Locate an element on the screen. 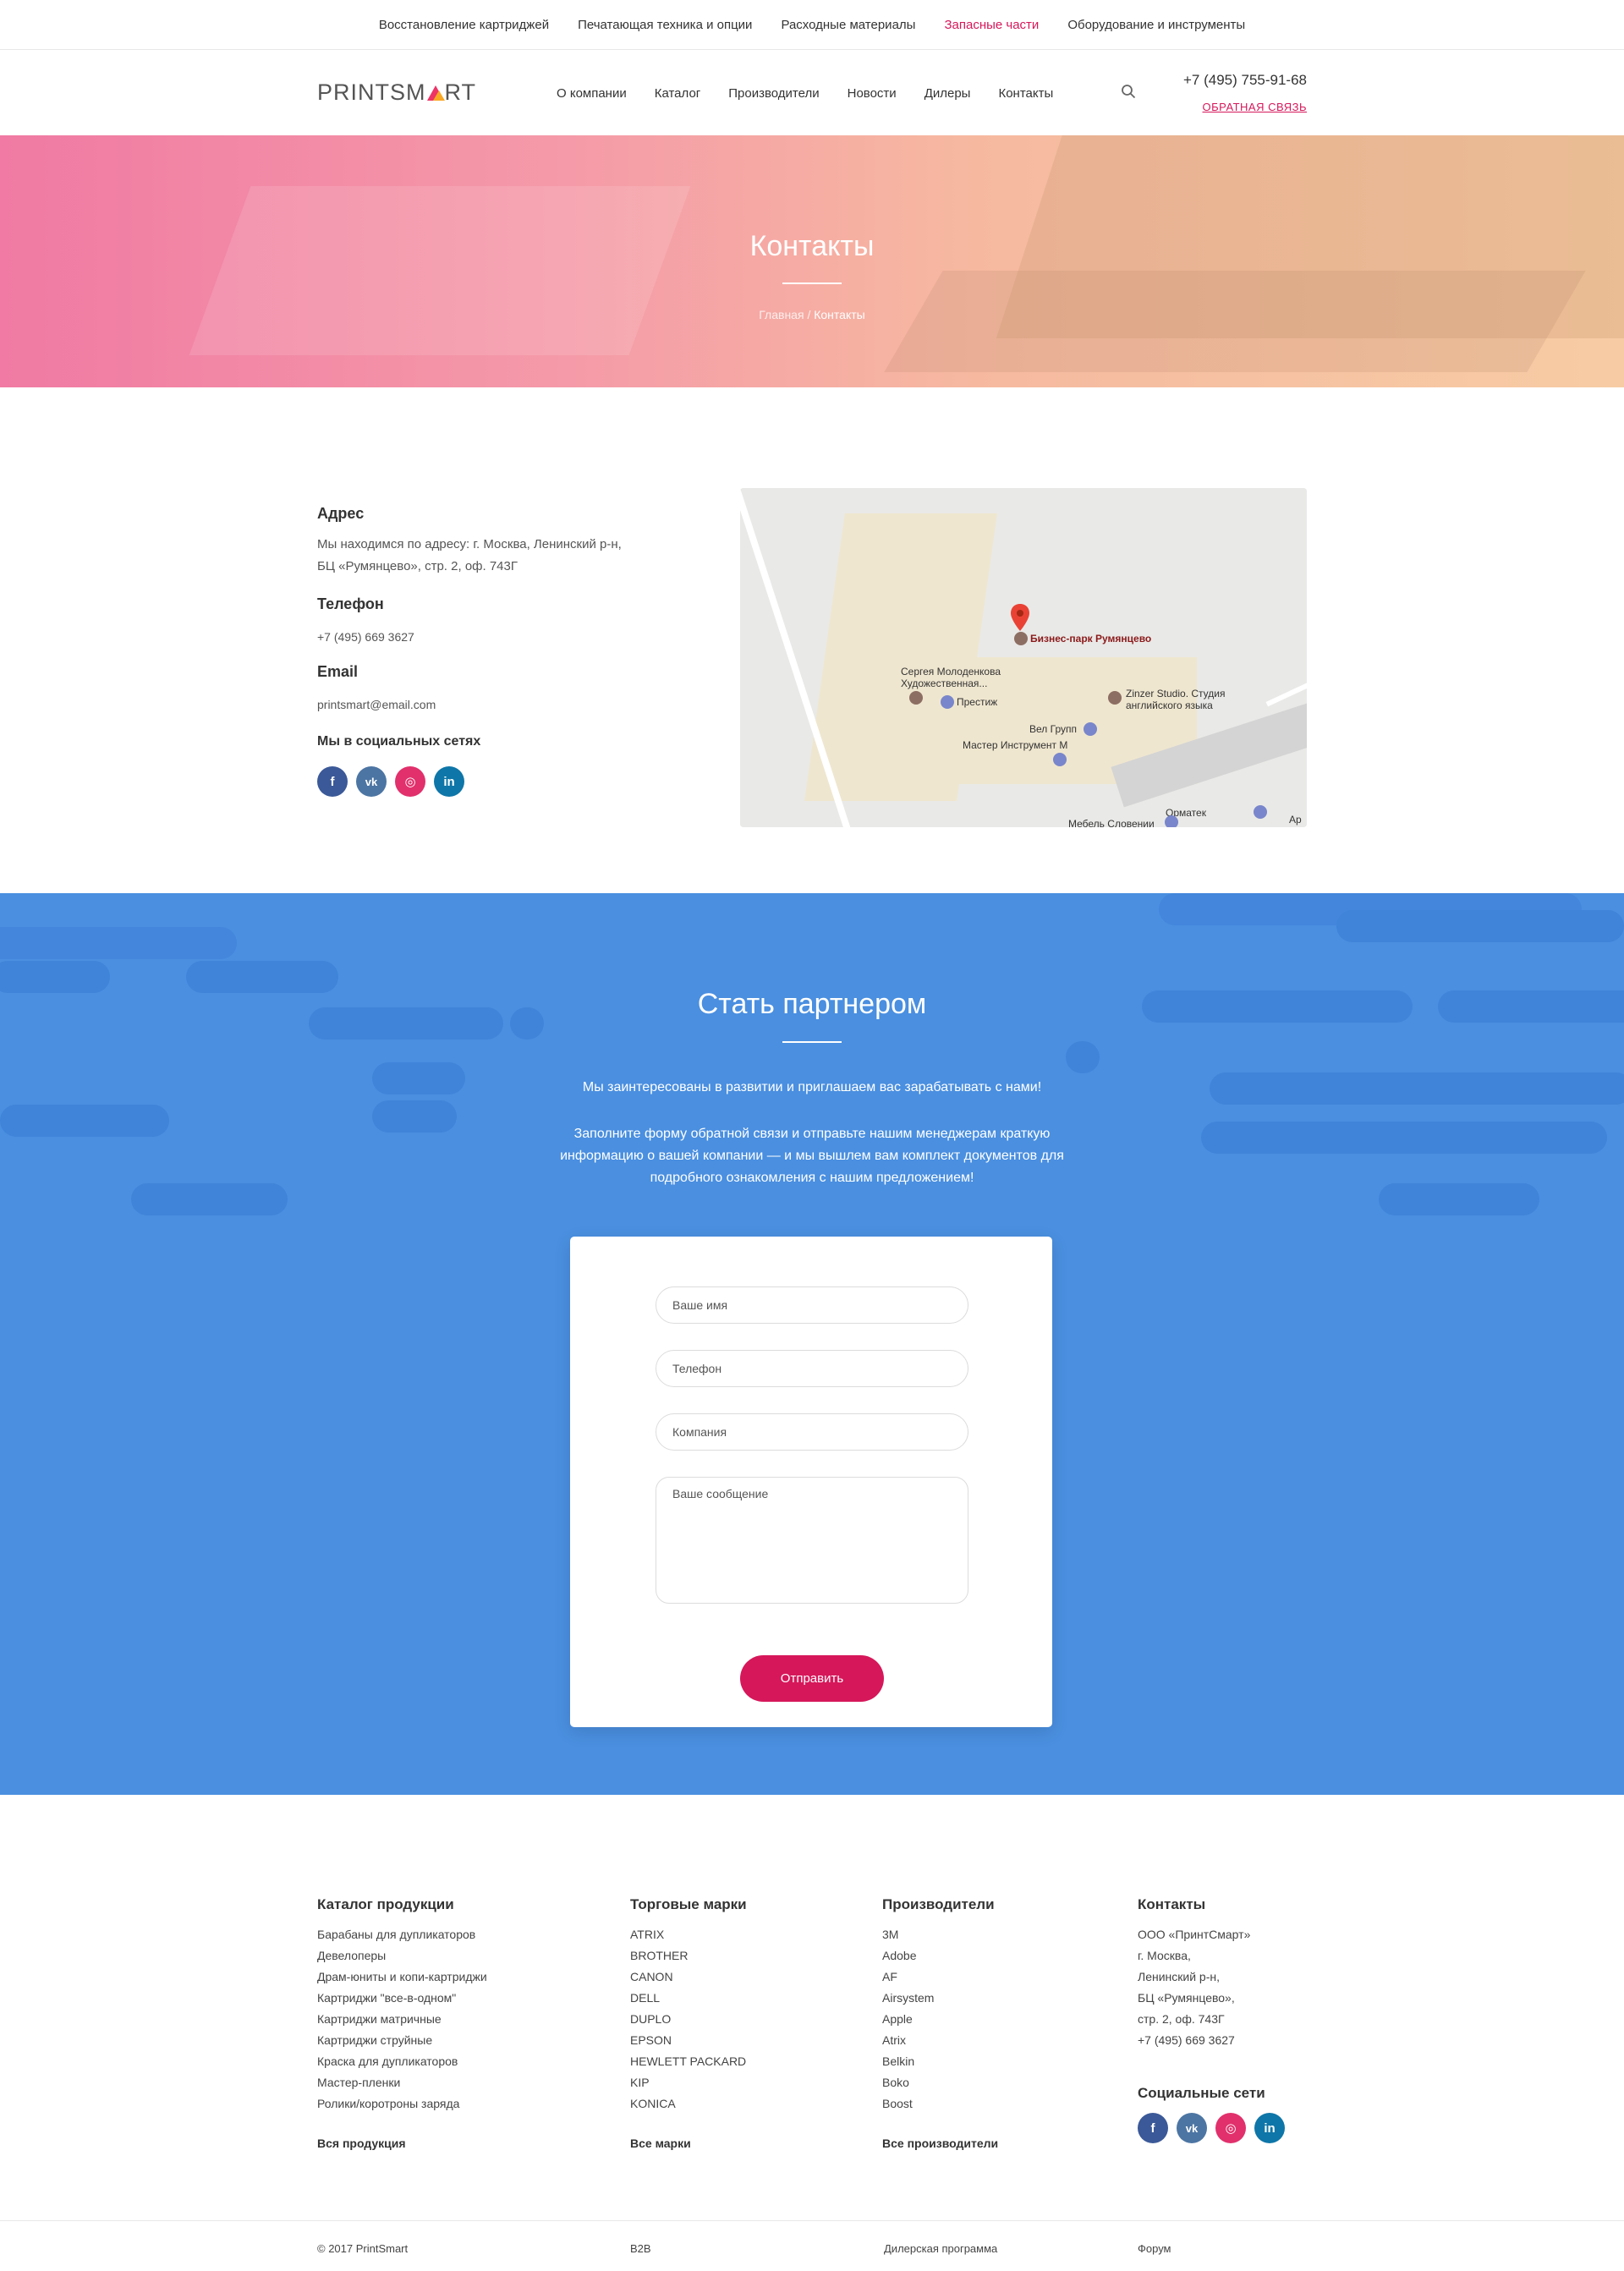 This screenshot has height=2271, width=1624. contact-phone: +7 (495) 669 3627 is located at coordinates (366, 637).